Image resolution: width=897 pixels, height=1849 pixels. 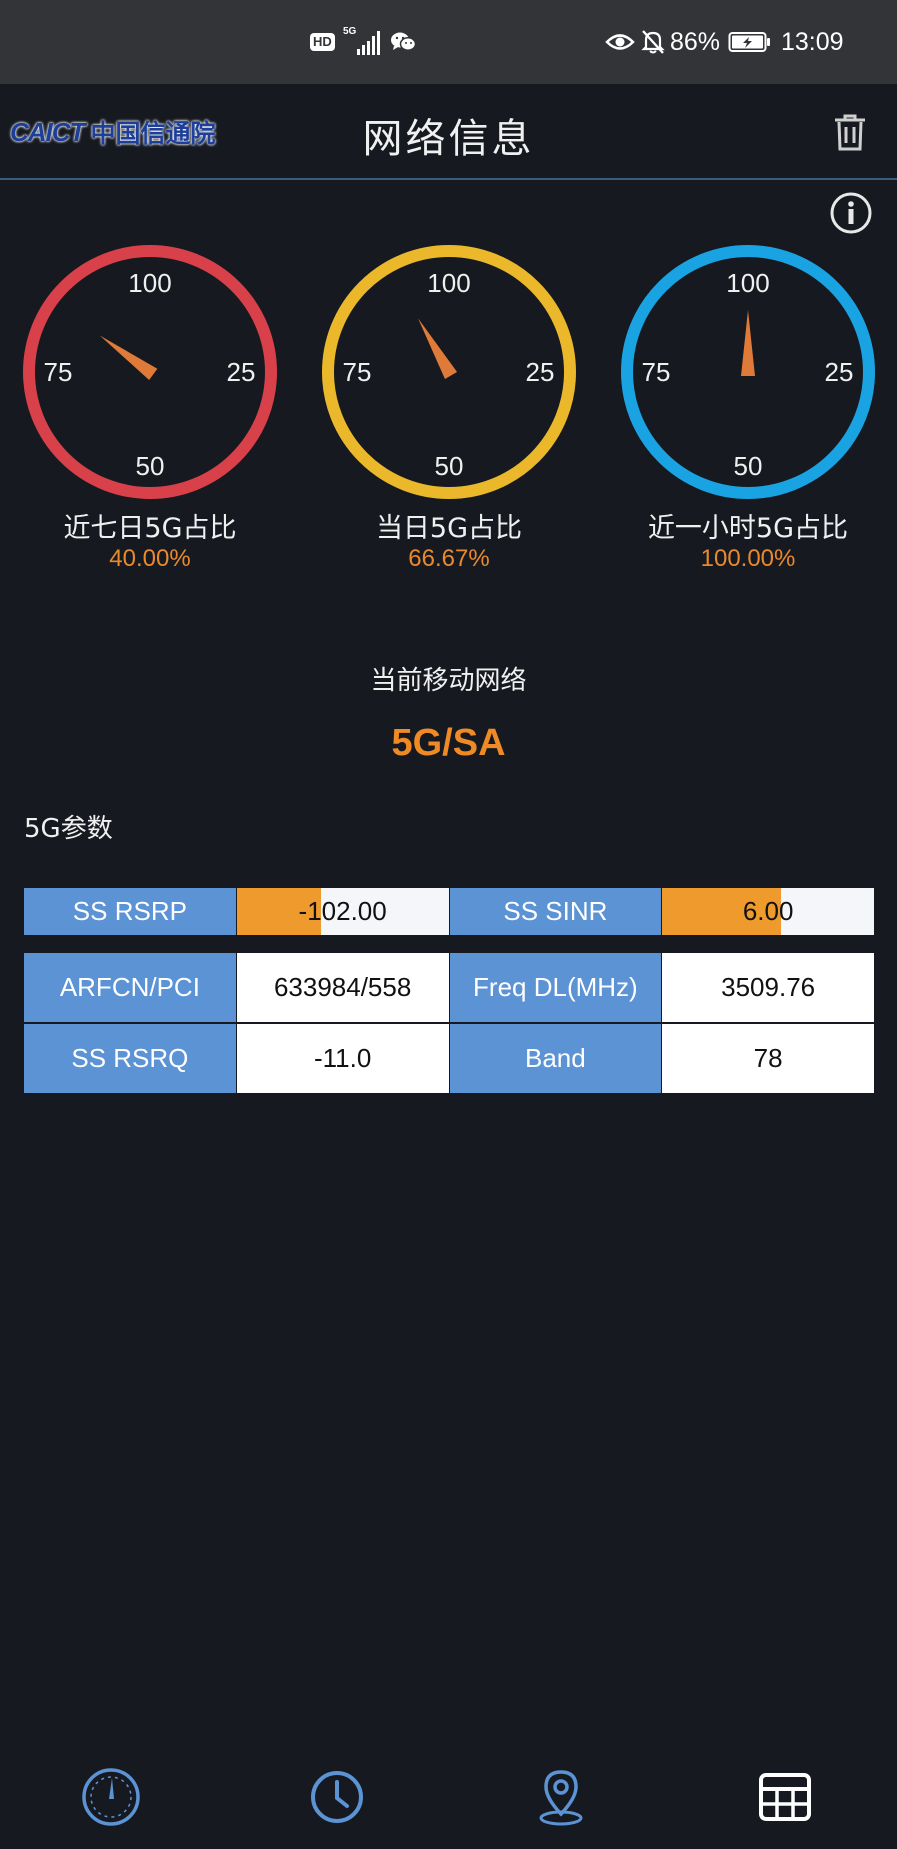 I want to click on info-button, so click(x=851, y=213).